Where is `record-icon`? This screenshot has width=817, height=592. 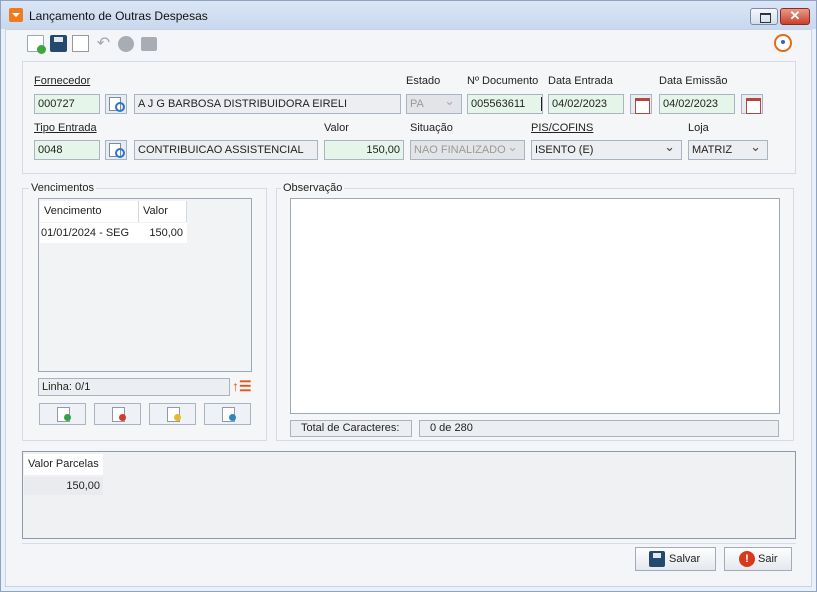 record-icon is located at coordinates (126, 44).